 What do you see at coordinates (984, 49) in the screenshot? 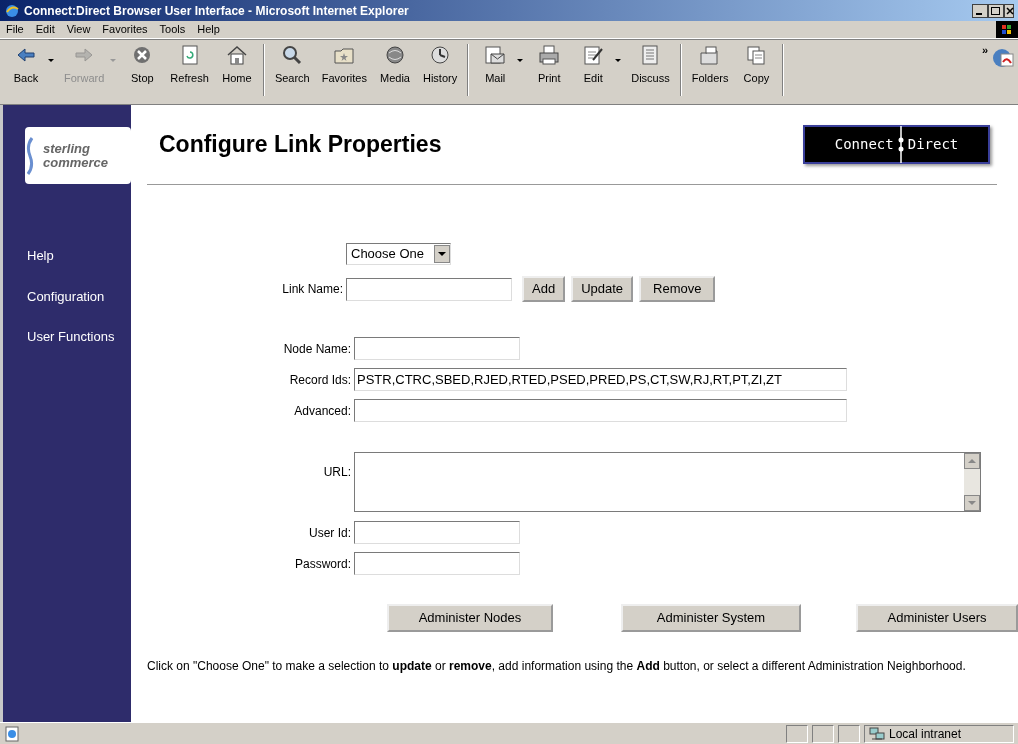
I see `toolbar-more-button: »` at bounding box center [984, 49].